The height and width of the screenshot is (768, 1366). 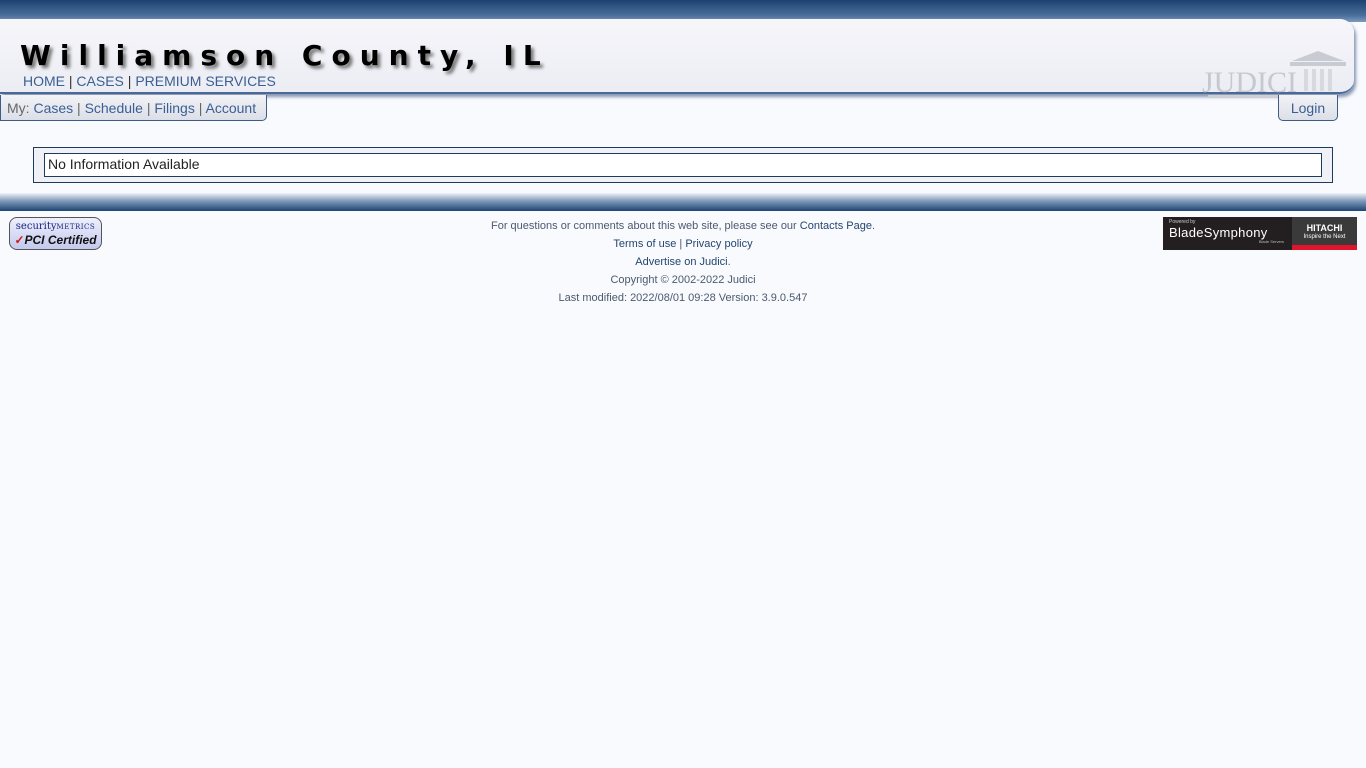 I want to click on pci-badge-top: securityMETRICS, so click(x=55, y=227).